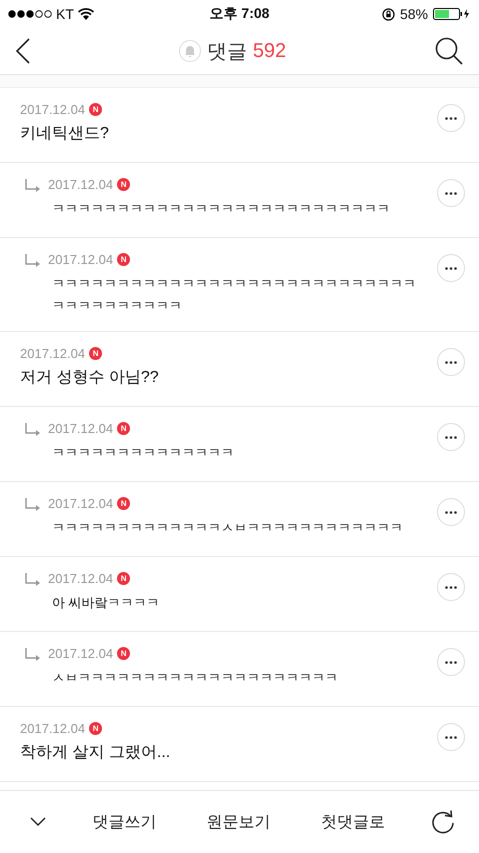 Image resolution: width=479 pixels, height=853 pixels. Describe the element at coordinates (65, 14) in the screenshot. I see `carrier: KT` at that location.